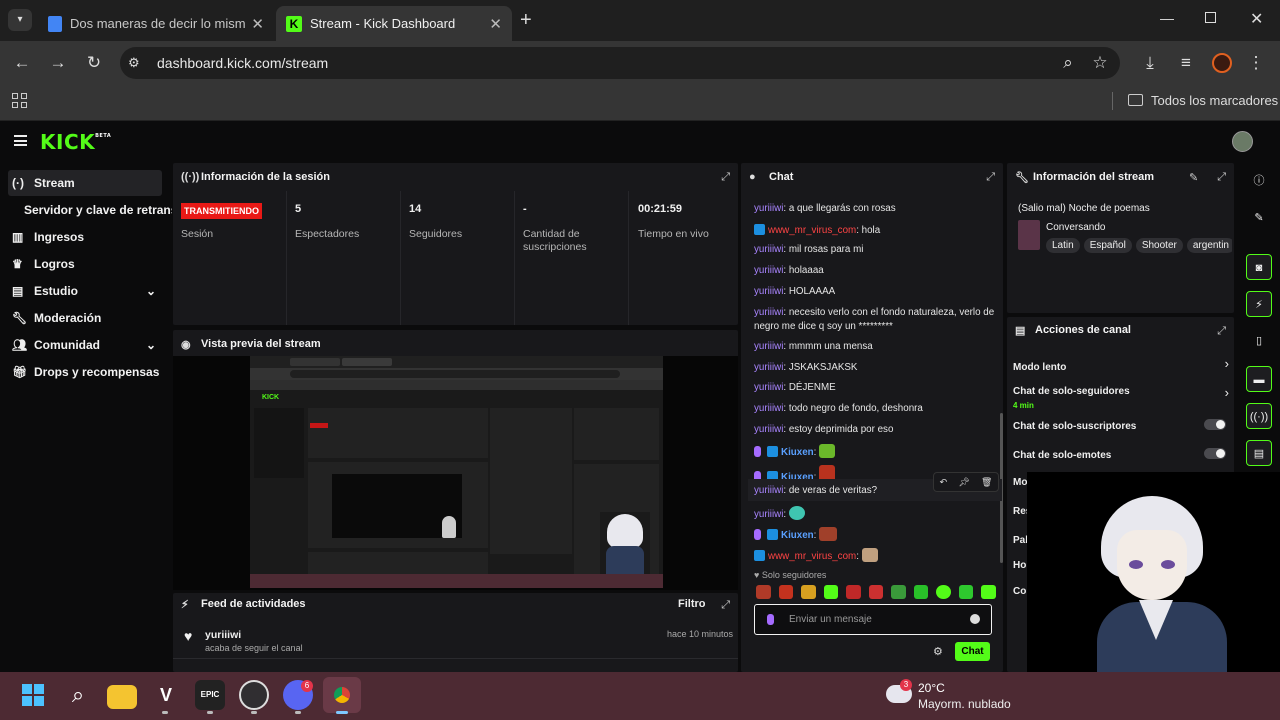  What do you see at coordinates (90, 210) in the screenshot?
I see `sidebar-item-server-key: Servidor y clave de retransmisión` at bounding box center [90, 210].